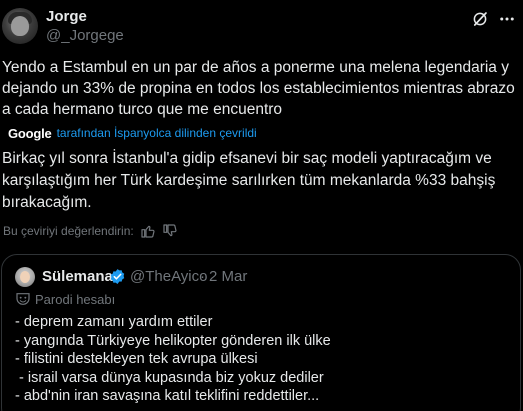 The image size is (523, 411). Describe the element at coordinates (114, 322) in the screenshot. I see `quote-line: - deprem zamanı yardım ettiler` at that location.